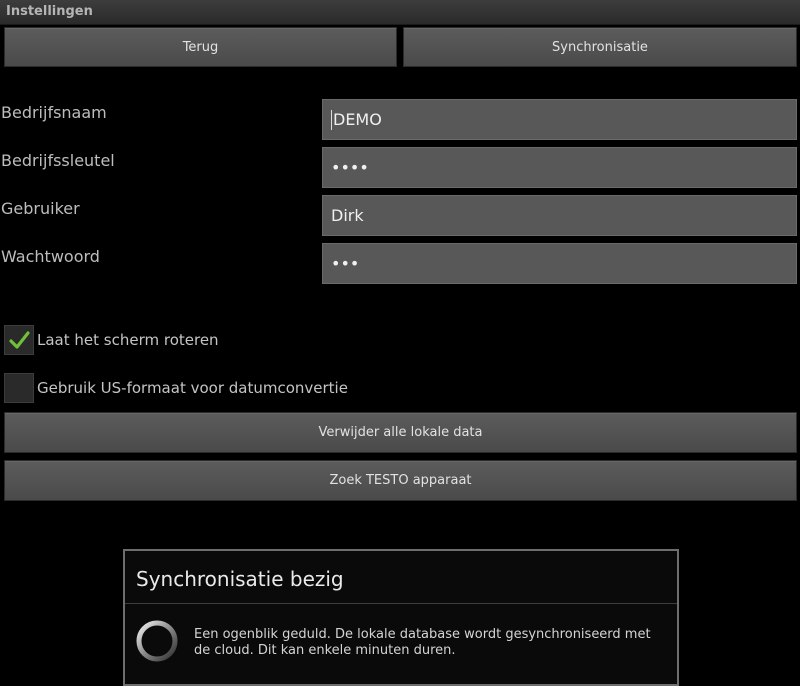 The image size is (800, 686). What do you see at coordinates (157, 641) in the screenshot?
I see `loading-spinner-icon` at bounding box center [157, 641].